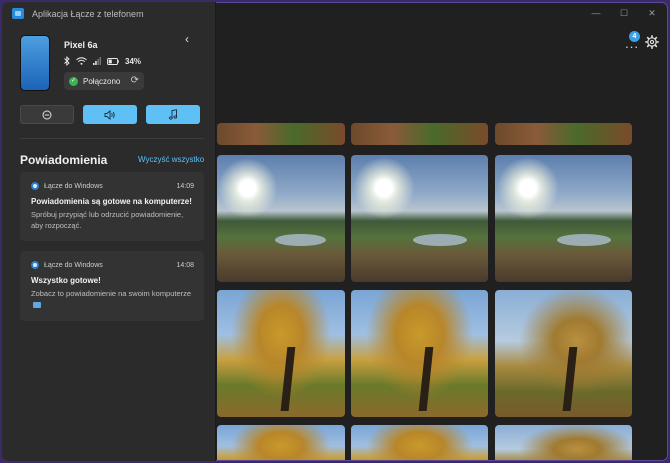  I want to click on device-status-row: 34%, so click(102, 61).